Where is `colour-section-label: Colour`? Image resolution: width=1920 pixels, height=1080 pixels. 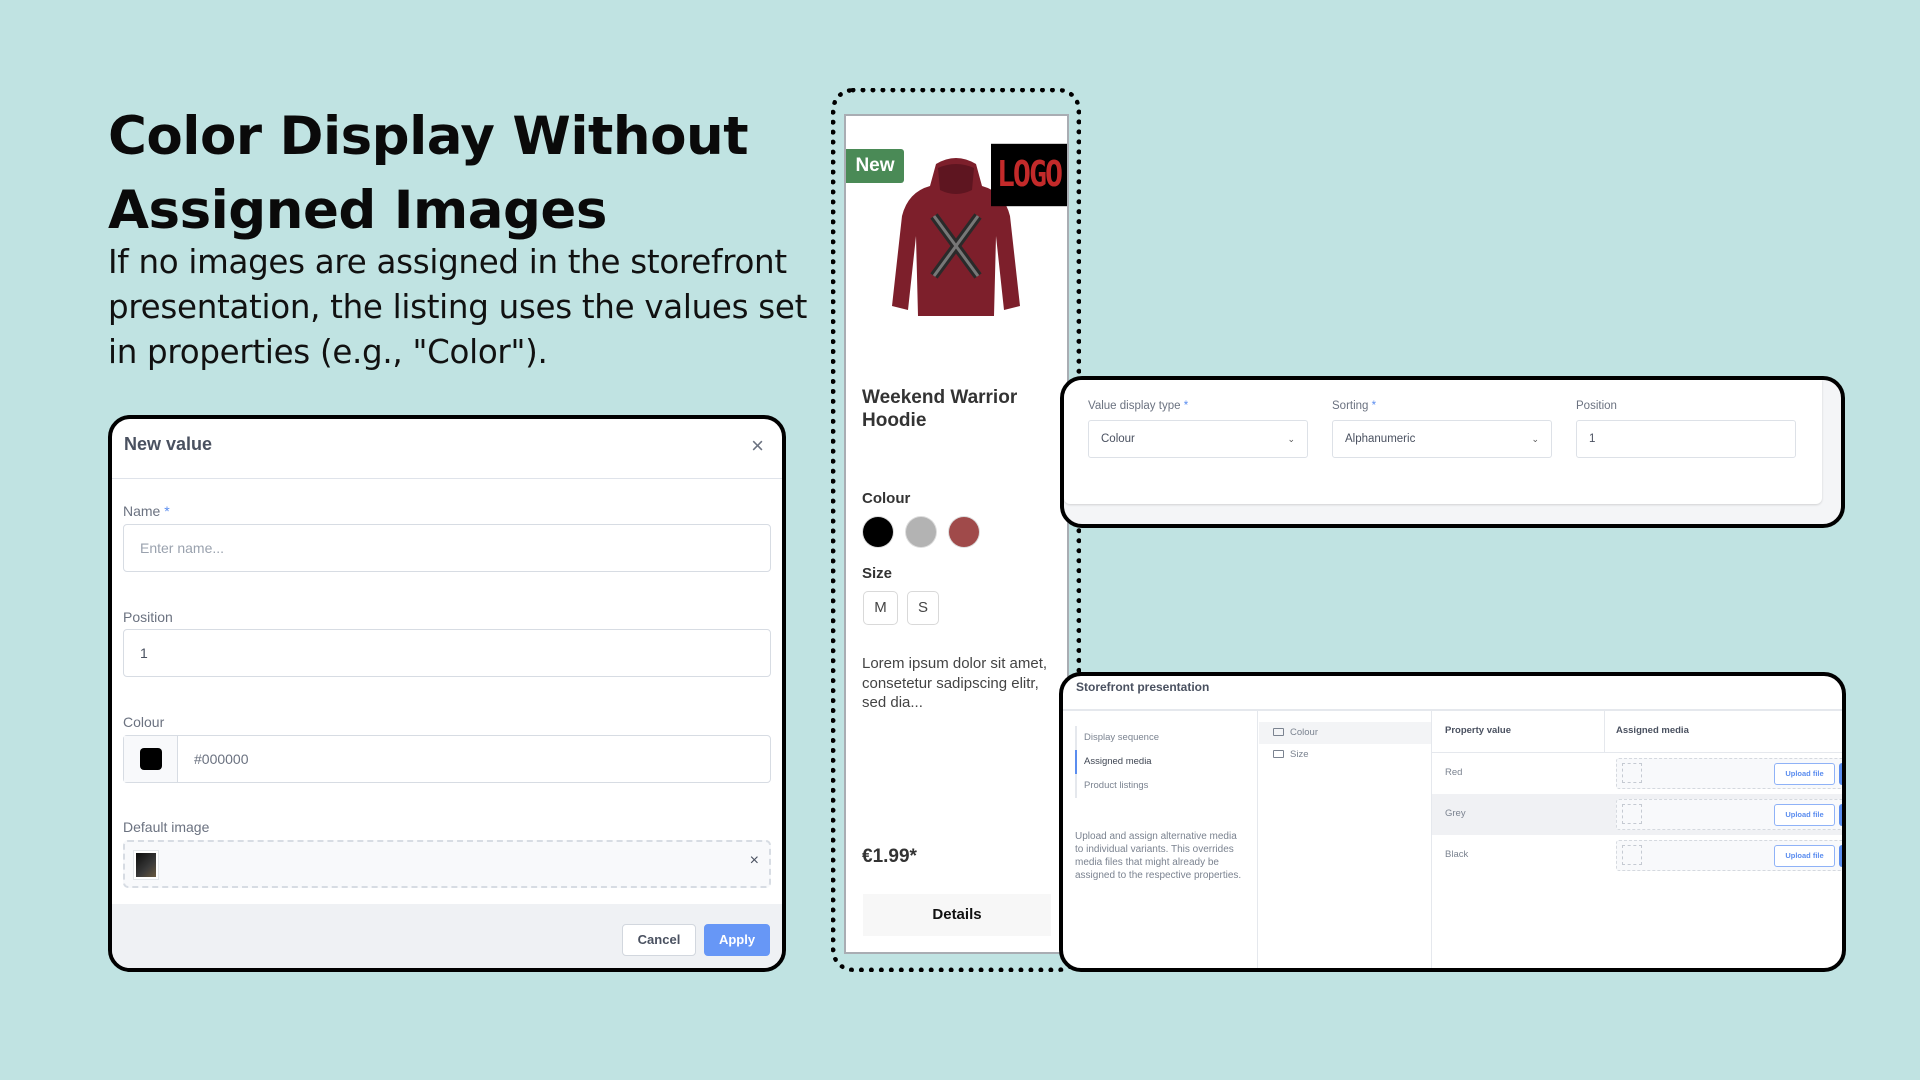
colour-section-label: Colour is located at coordinates (886, 498).